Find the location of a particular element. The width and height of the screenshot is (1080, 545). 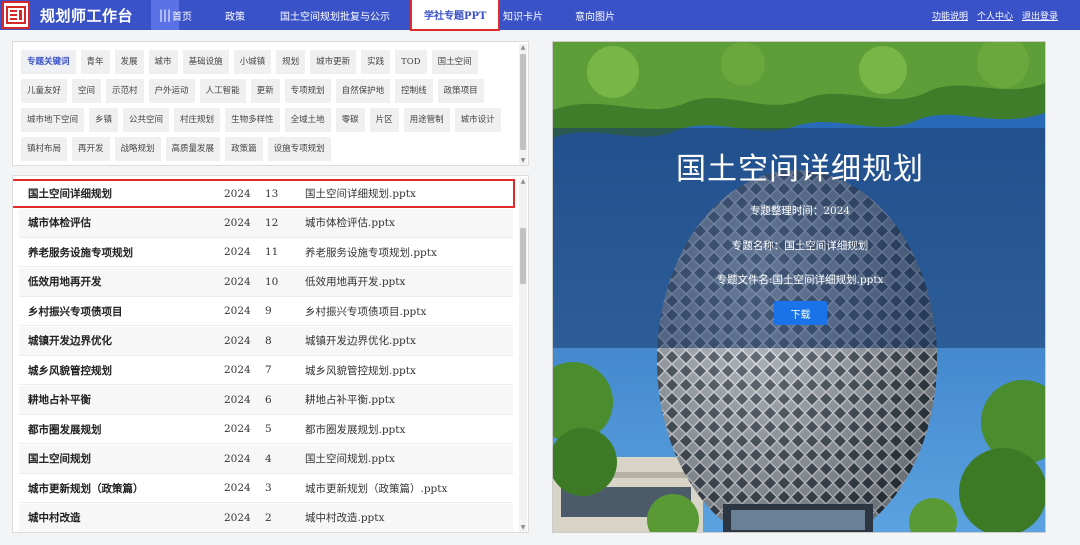

keyword-tag: TOD is located at coordinates (411, 62).